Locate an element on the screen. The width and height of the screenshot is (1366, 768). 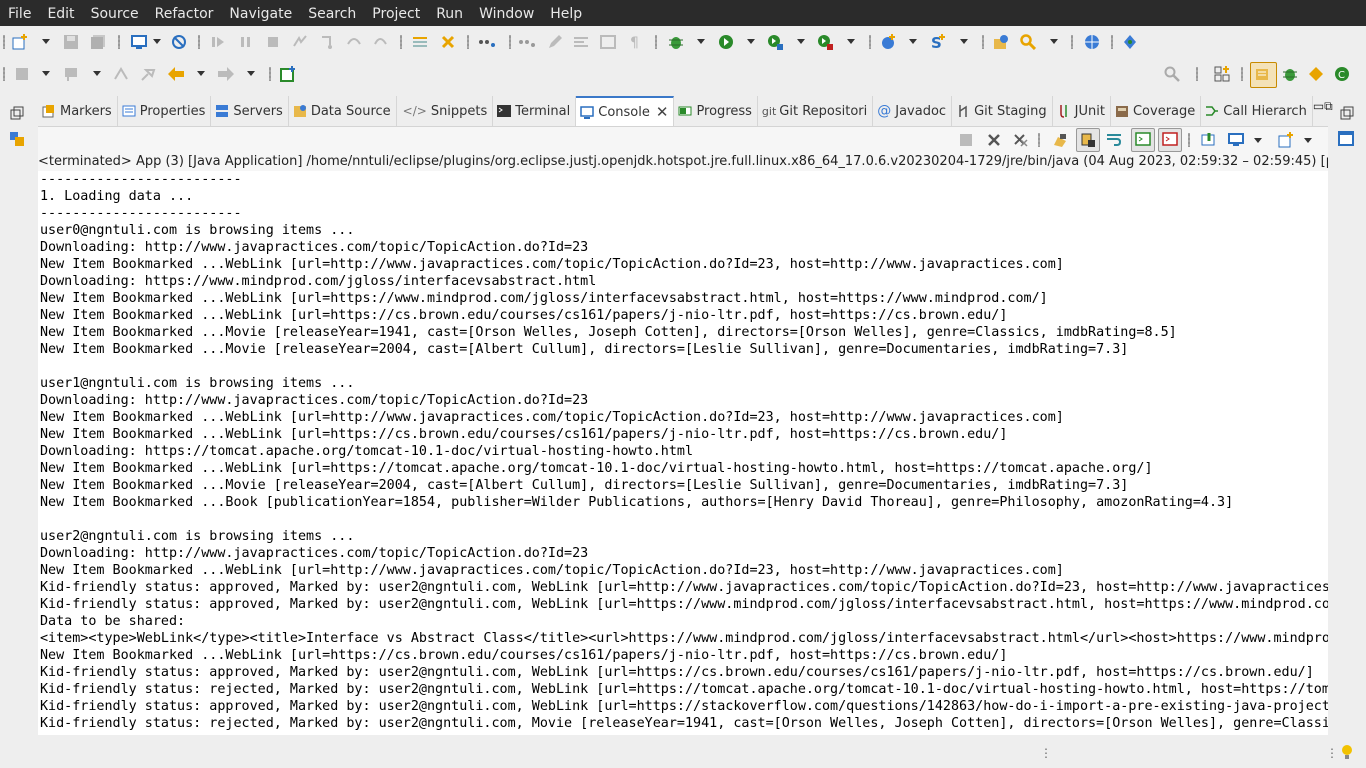
external-tools-dropdown-icon is located at coordinates (851, 41).